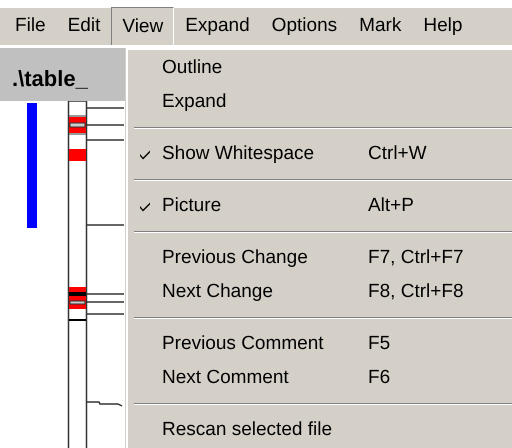 The width and height of the screenshot is (512, 448). Describe the element at coordinates (192, 206) in the screenshot. I see `option-label: Picture` at that location.